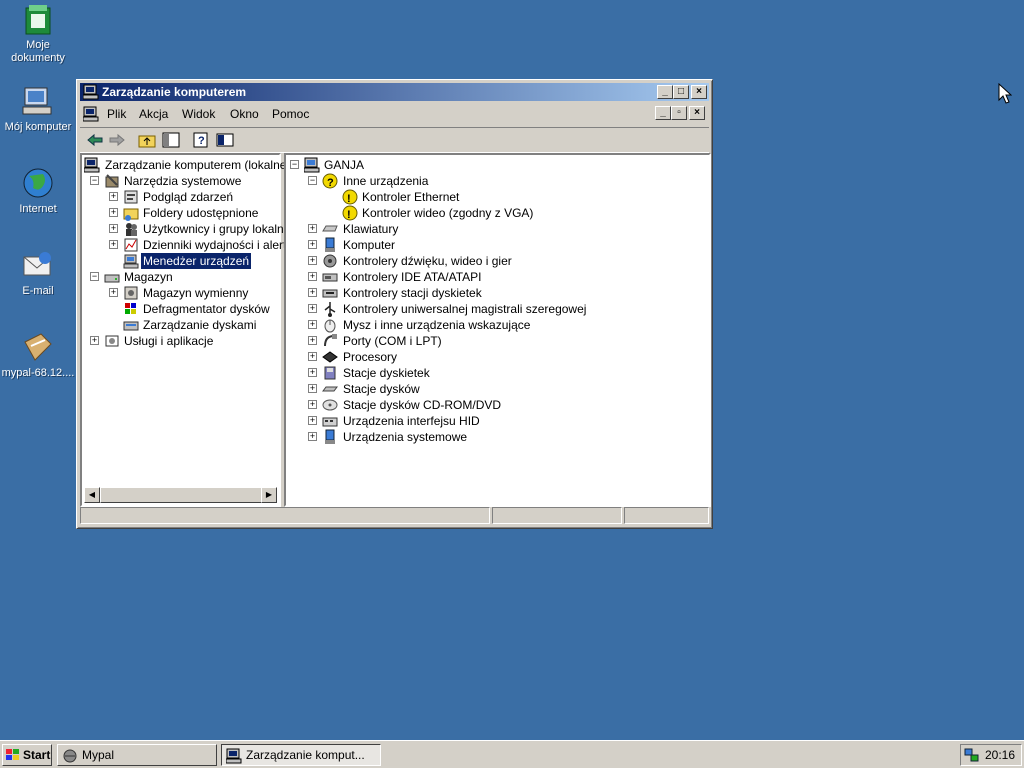 This screenshot has width=1024, height=768. What do you see at coordinates (27, 755) in the screenshot?
I see `start-button: Start` at bounding box center [27, 755].